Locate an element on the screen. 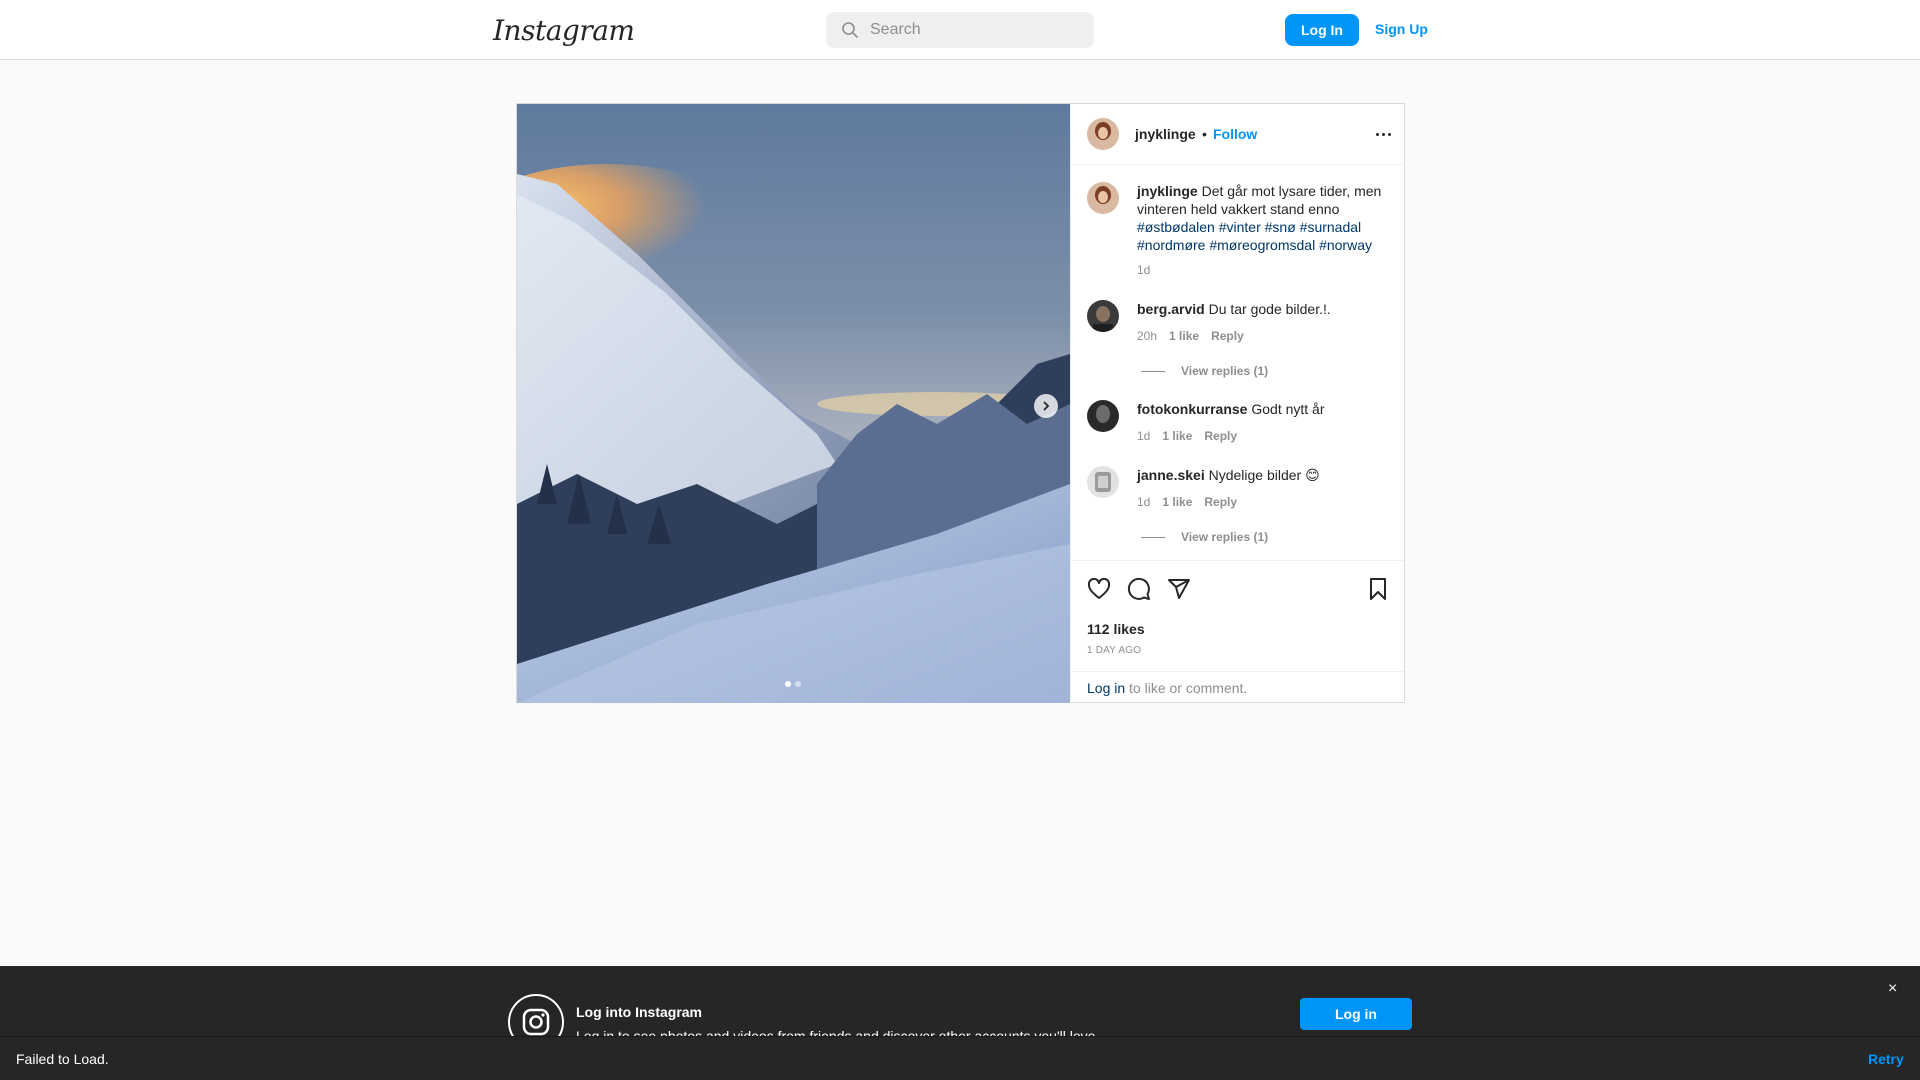  post-actions: 112 likes 1 DAY AGO is located at coordinates (1238, 610).